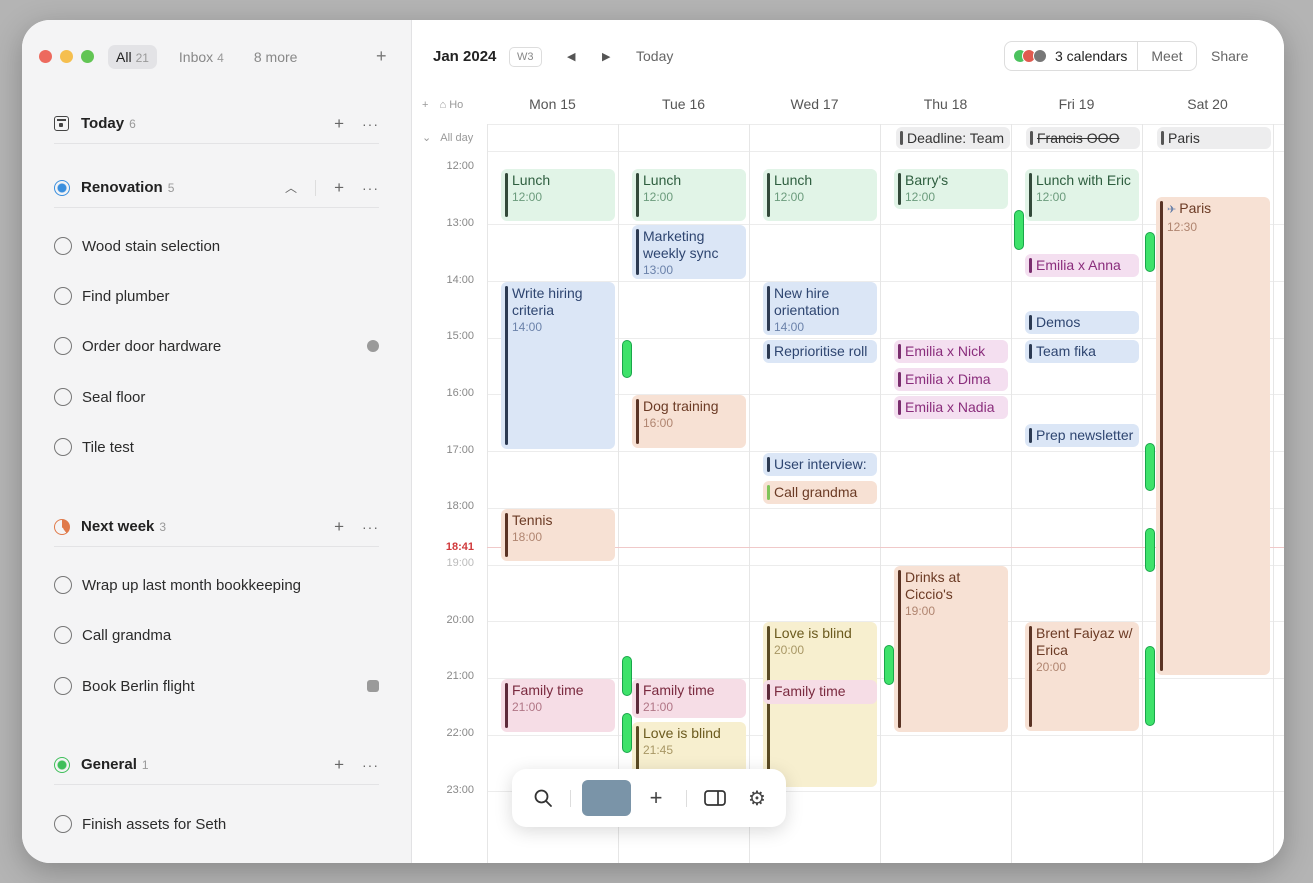 This screenshot has height=883, width=1313. I want to click on calendar-event: Write hiring criteria 14:00, so click(558, 365).